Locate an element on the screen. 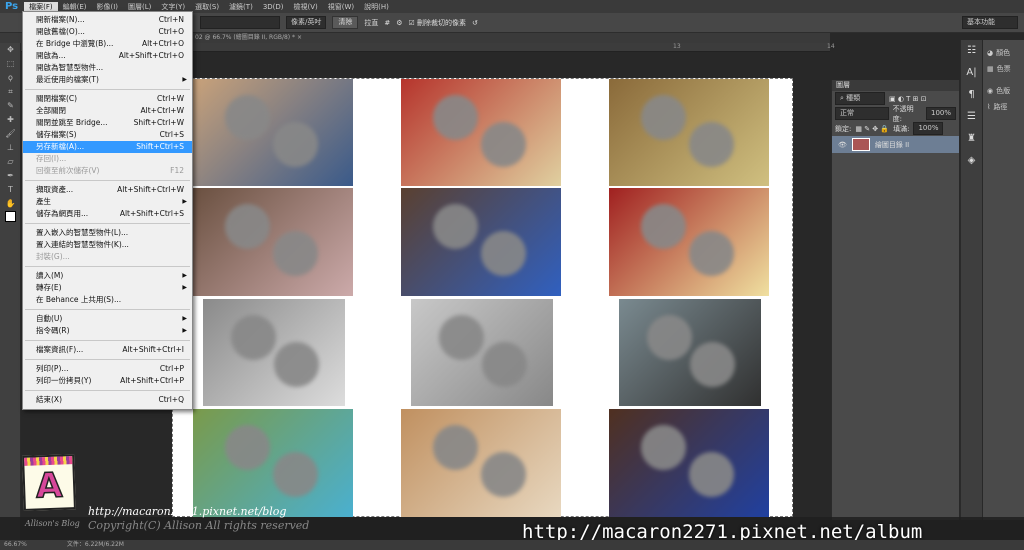 Image resolution: width=1024 pixels, height=550 pixels. menu-item: 最近使用的檔案(T) ▶ is located at coordinates (107, 80).